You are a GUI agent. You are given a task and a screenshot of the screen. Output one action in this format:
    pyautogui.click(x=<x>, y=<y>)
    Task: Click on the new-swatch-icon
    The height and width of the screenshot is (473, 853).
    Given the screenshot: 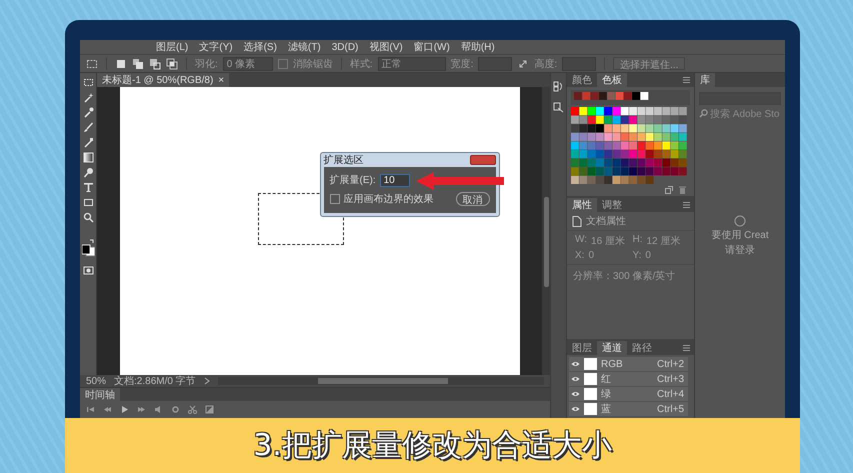 What is the action you would take?
    pyautogui.click(x=669, y=190)
    